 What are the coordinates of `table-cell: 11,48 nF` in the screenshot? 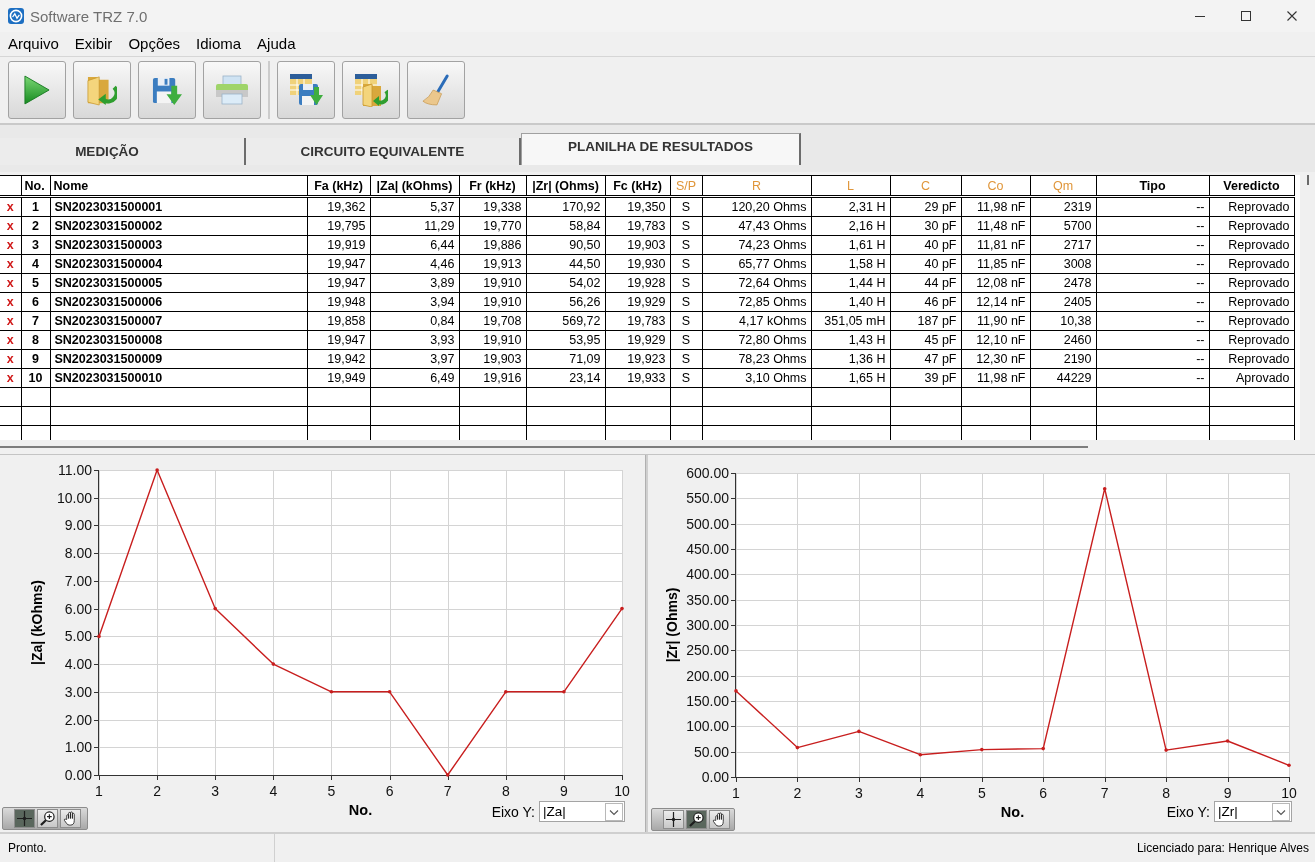 It's located at (995, 226).